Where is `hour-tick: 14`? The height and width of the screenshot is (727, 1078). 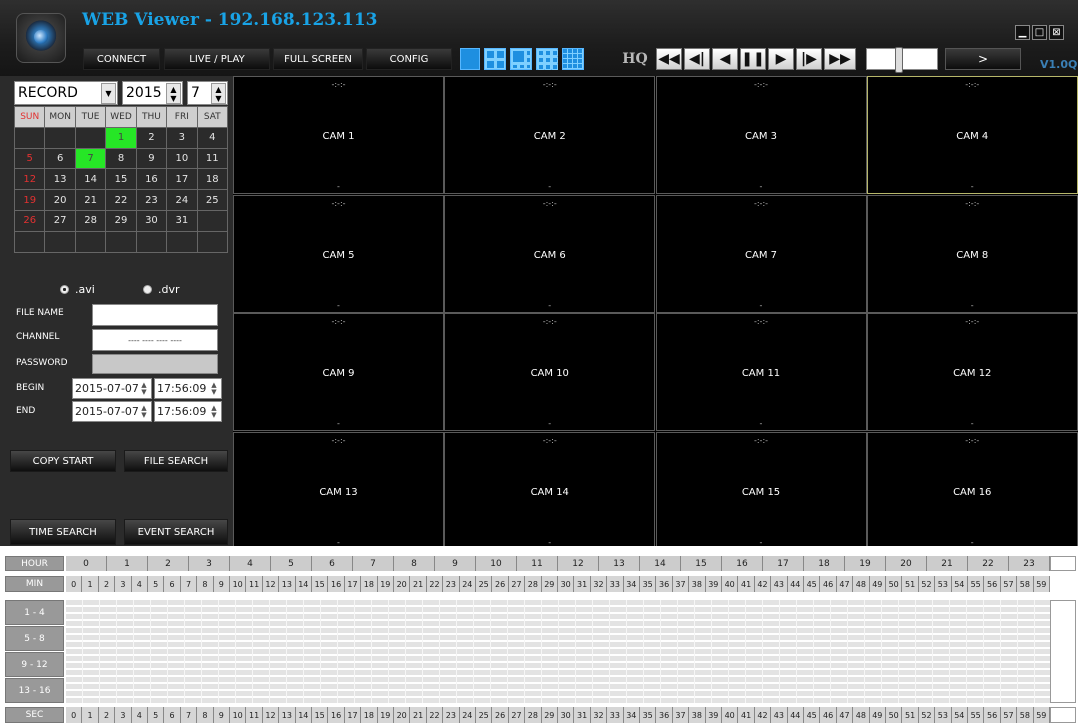
hour-tick: 14 is located at coordinates (660, 563).